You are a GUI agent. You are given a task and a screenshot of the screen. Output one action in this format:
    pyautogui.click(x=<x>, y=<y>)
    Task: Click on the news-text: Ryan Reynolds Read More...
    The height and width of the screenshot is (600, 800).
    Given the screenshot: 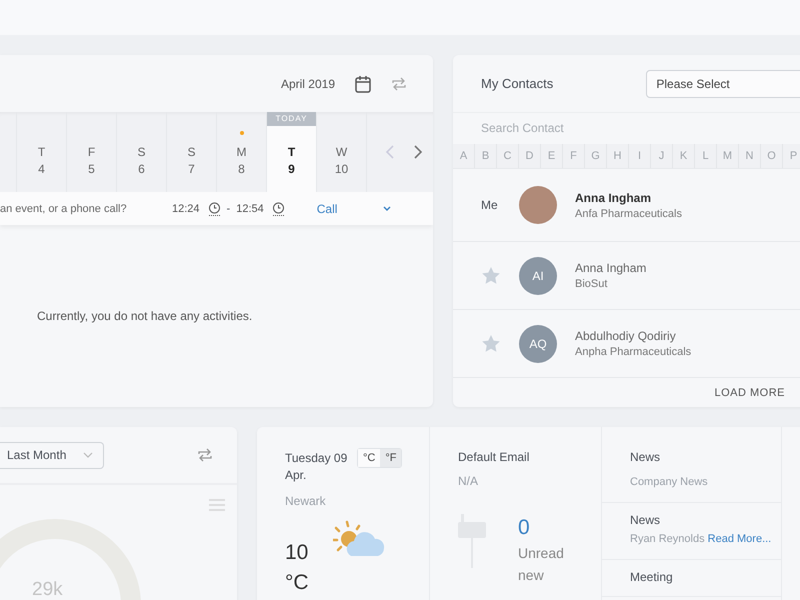 What is the action you would take?
    pyautogui.click(x=701, y=539)
    